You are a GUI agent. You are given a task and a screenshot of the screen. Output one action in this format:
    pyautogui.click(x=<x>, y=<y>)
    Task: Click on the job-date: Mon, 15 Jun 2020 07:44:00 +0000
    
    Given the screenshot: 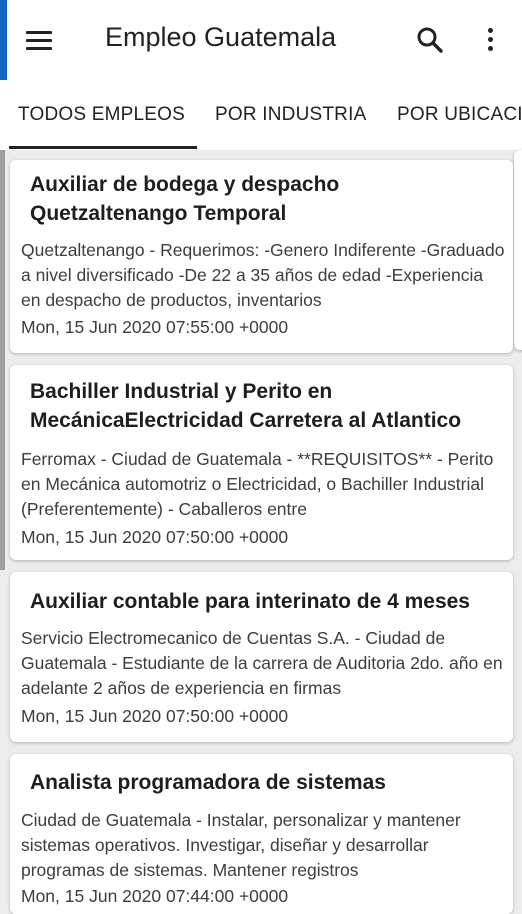 What is the action you would take?
    pyautogui.click(x=155, y=896)
    